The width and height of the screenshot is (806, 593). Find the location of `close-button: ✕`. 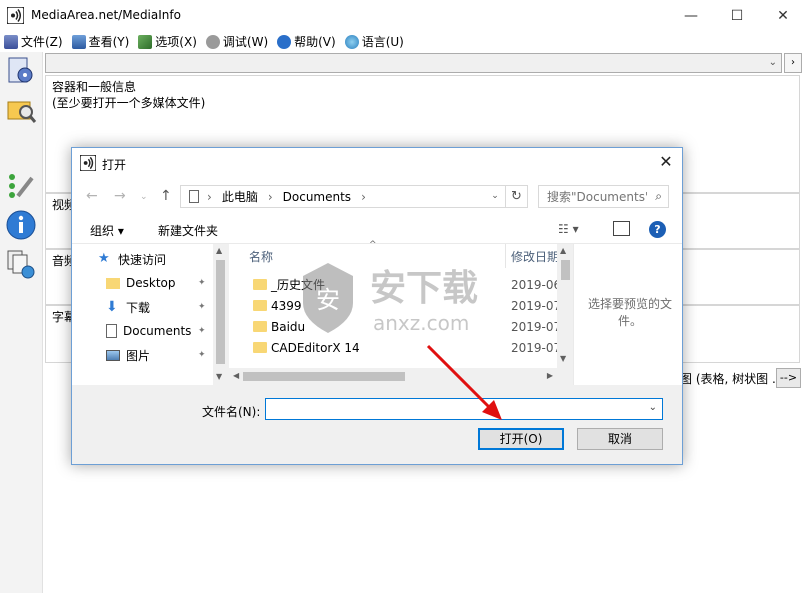

close-button: ✕ is located at coordinates (783, 15).